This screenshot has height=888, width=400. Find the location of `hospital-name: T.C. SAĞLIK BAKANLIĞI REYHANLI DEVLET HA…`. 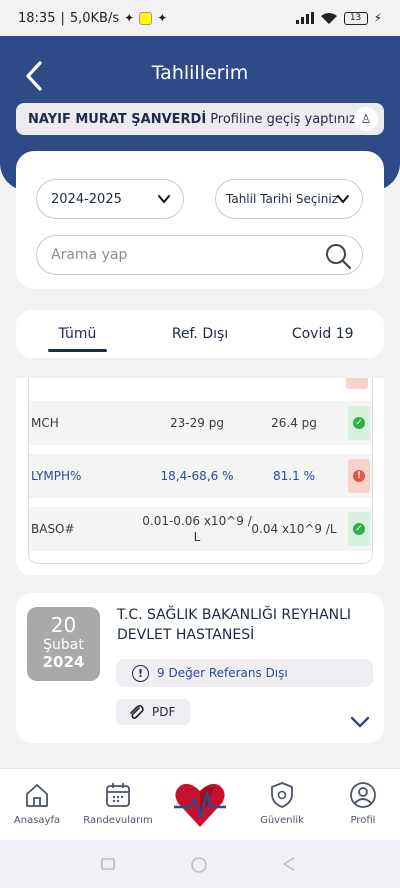

hospital-name: T.C. SAĞLIK BAKANLIĞI REYHANLI DEVLET HA… is located at coordinates (234, 625).